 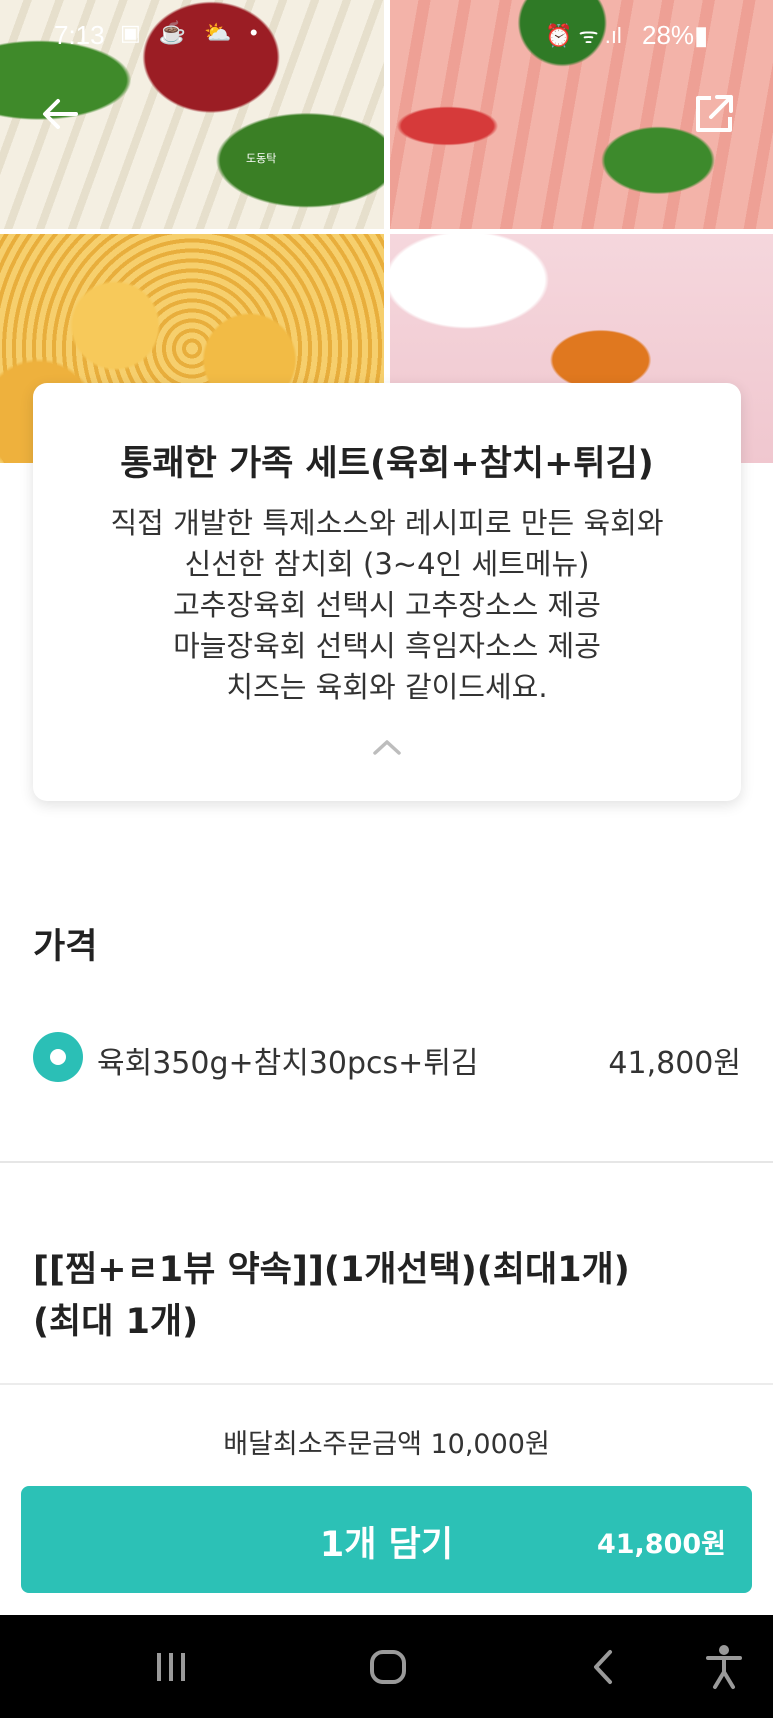 What do you see at coordinates (583, 35) in the screenshot?
I see `signal-icons: ⏰ ᯤ .ıl` at bounding box center [583, 35].